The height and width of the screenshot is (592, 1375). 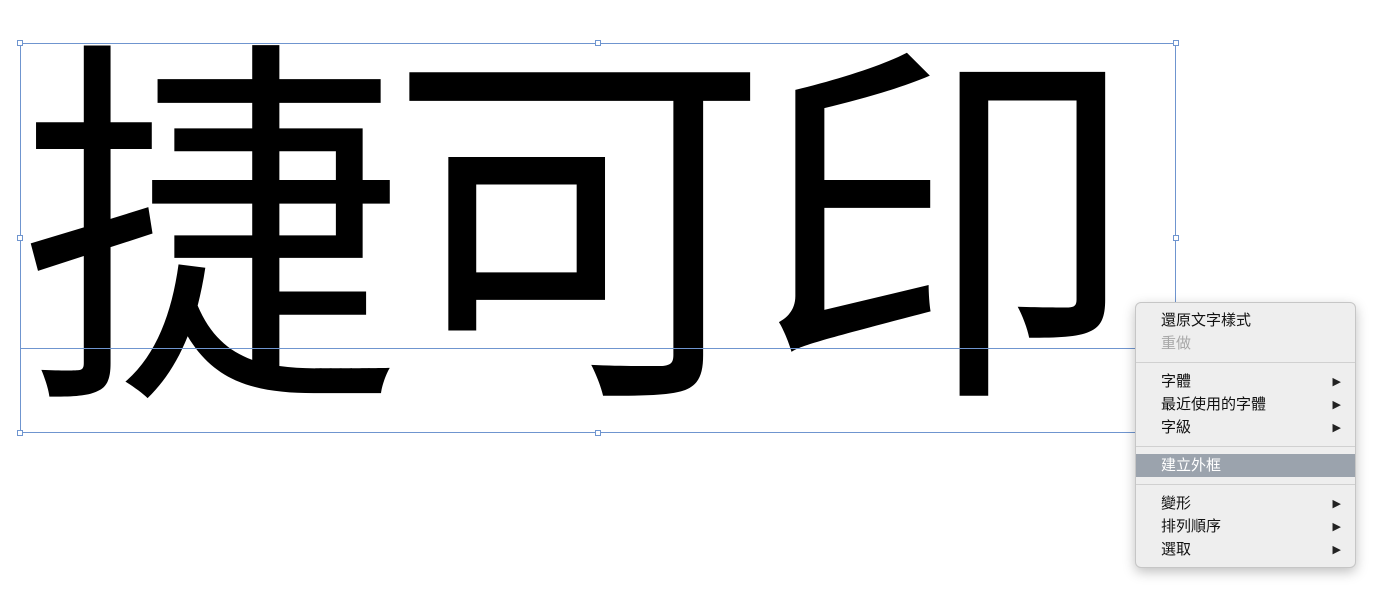 What do you see at coordinates (1206, 320) in the screenshot?
I see `menu-item-label: 還原文字樣式` at bounding box center [1206, 320].